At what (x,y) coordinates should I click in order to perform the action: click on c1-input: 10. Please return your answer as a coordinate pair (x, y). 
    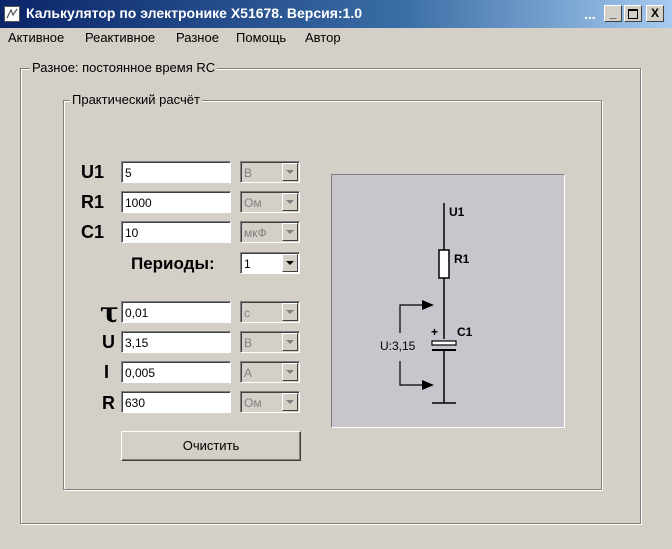
    Looking at the image, I should click on (176, 232).